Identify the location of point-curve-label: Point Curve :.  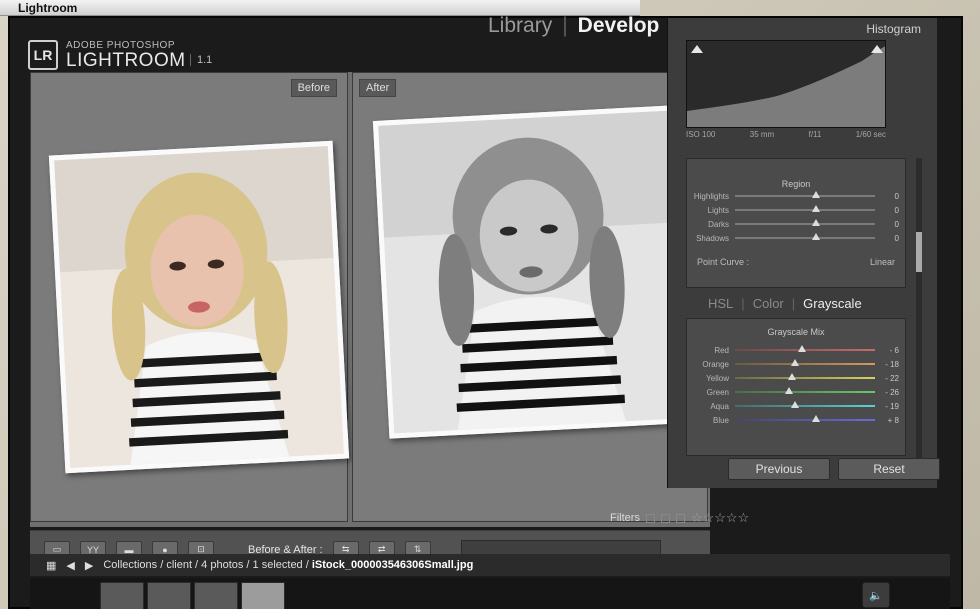
(723, 262).